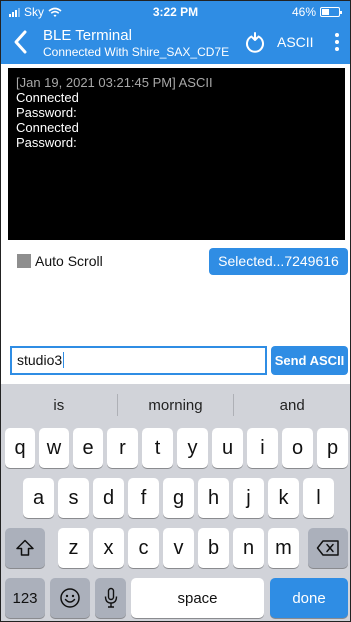  I want to click on key-l: l, so click(318, 498).